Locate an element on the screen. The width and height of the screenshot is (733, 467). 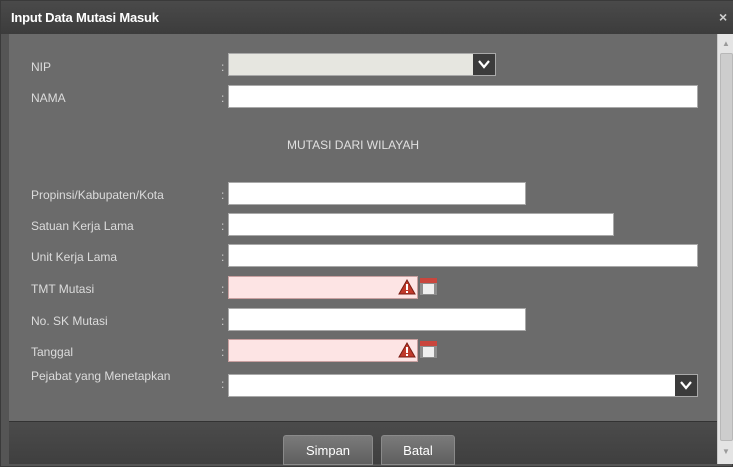
tmt-mutasi-colon: : is located at coordinates (223, 289).